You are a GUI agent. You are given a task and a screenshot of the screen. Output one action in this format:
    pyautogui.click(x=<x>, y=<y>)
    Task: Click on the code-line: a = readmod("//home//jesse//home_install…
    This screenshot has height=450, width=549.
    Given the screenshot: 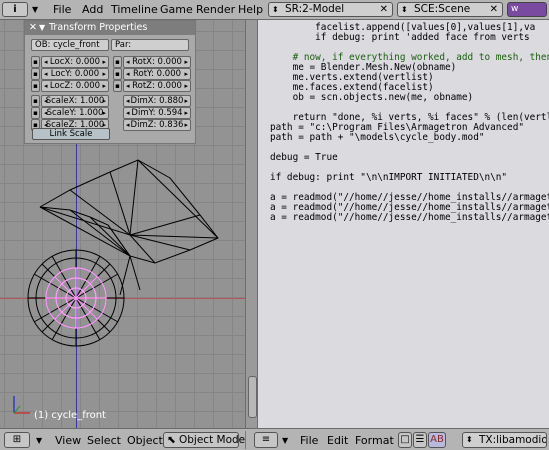 What is the action you would take?
    pyautogui.click(x=409, y=218)
    